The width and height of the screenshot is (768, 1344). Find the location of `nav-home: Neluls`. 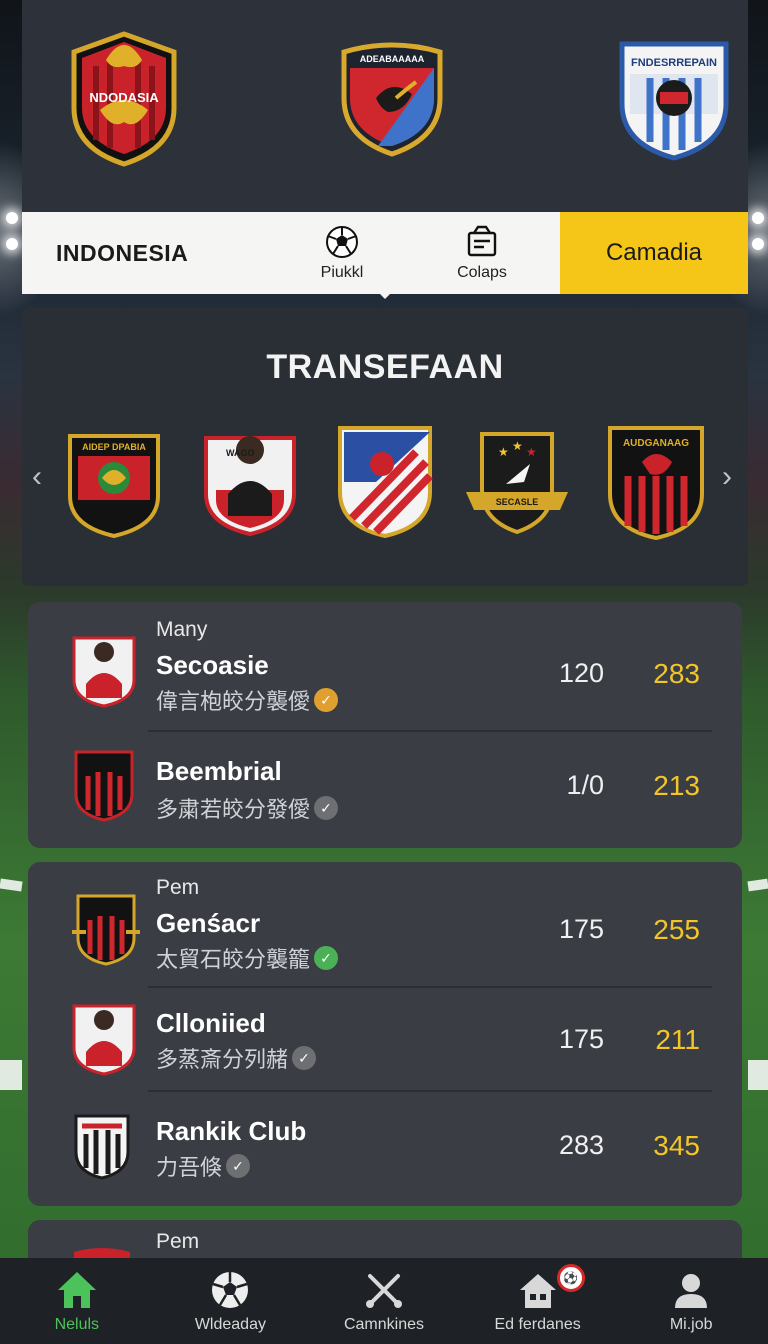

nav-home: Neluls is located at coordinates (77, 1301).